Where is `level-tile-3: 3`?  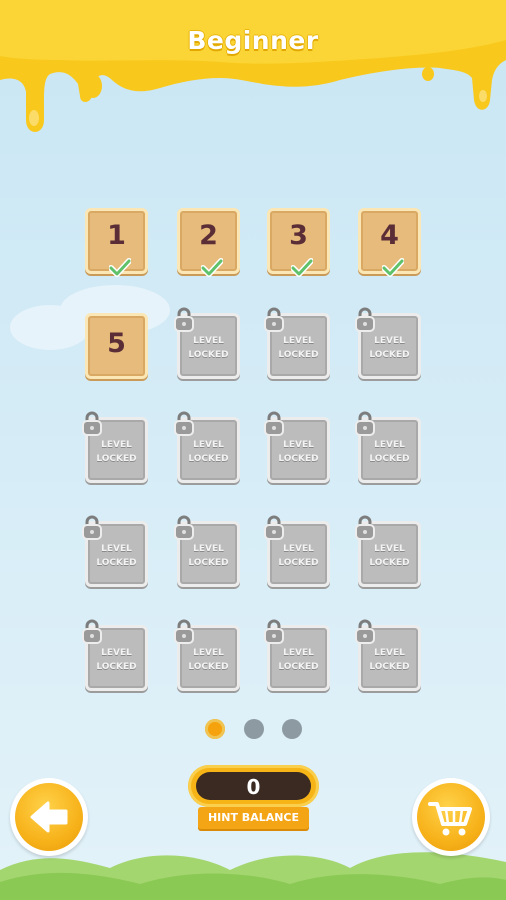 level-tile-3: 3 is located at coordinates (298, 242).